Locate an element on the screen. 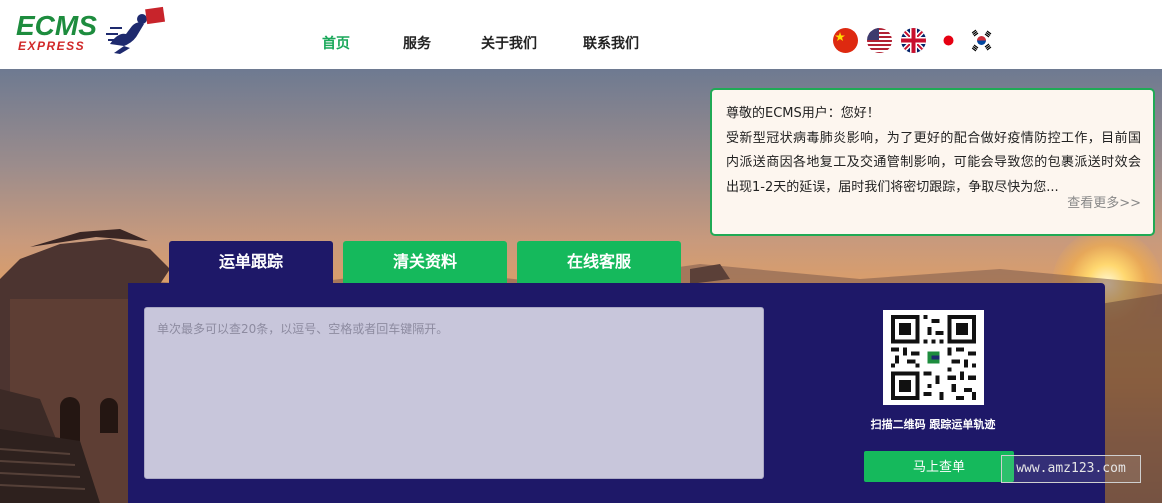 The width and height of the screenshot is (1162, 503). chinese-flag-icon is located at coordinates (845, 40).